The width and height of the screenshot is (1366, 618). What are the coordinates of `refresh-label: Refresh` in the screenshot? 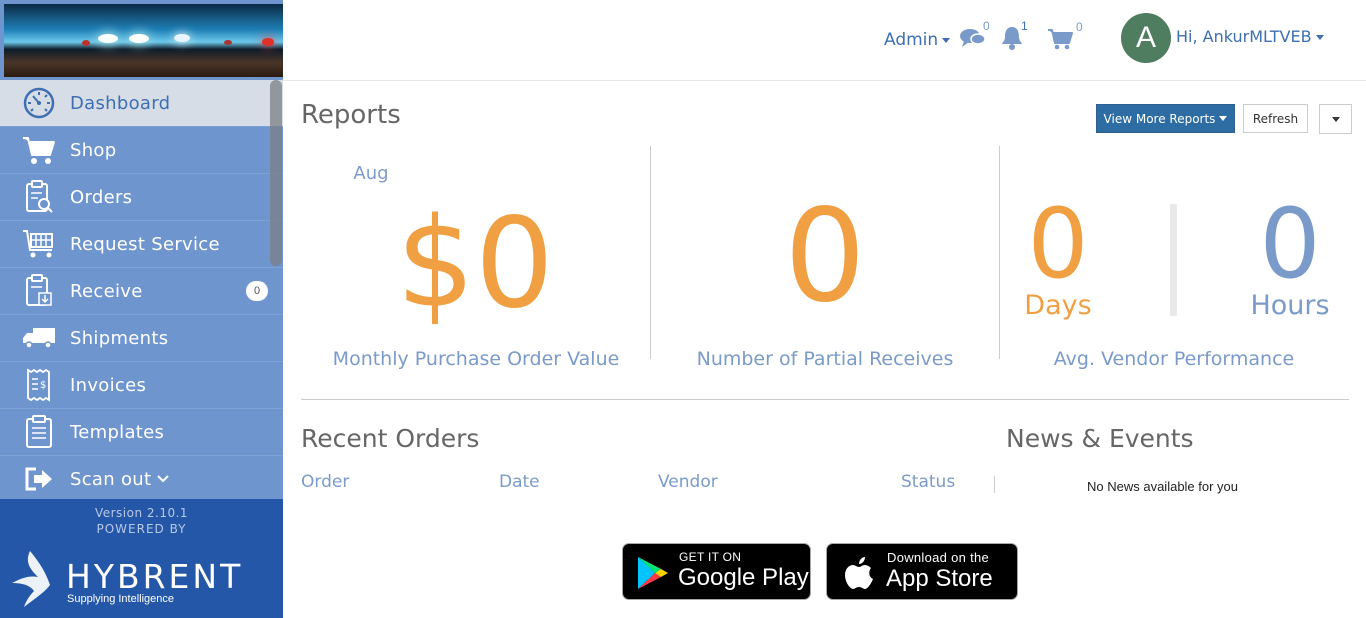 It's located at (1275, 118).